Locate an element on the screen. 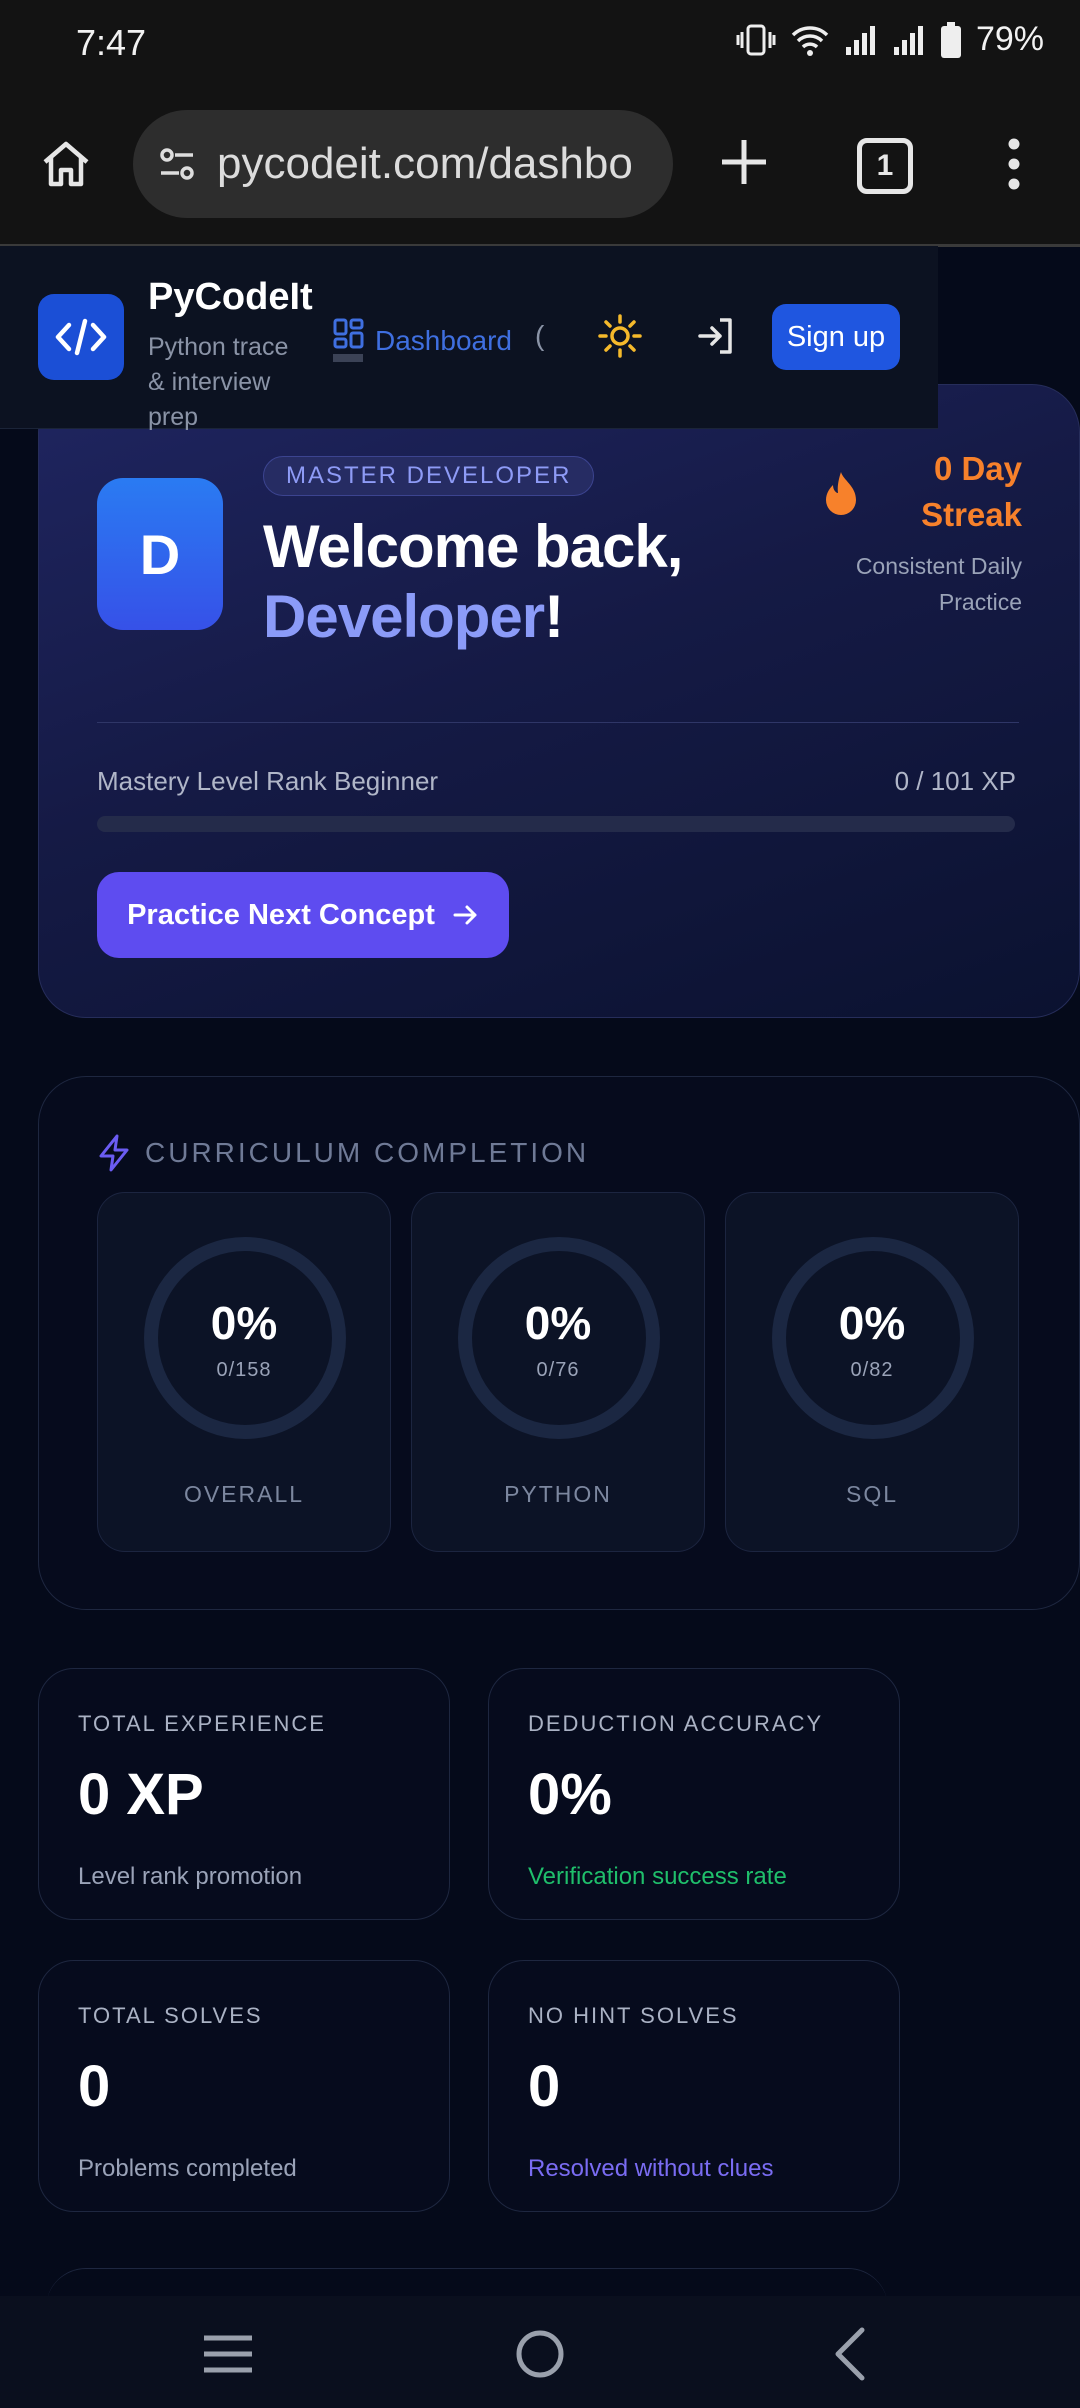  signal-icon is located at coordinates (860, 40).